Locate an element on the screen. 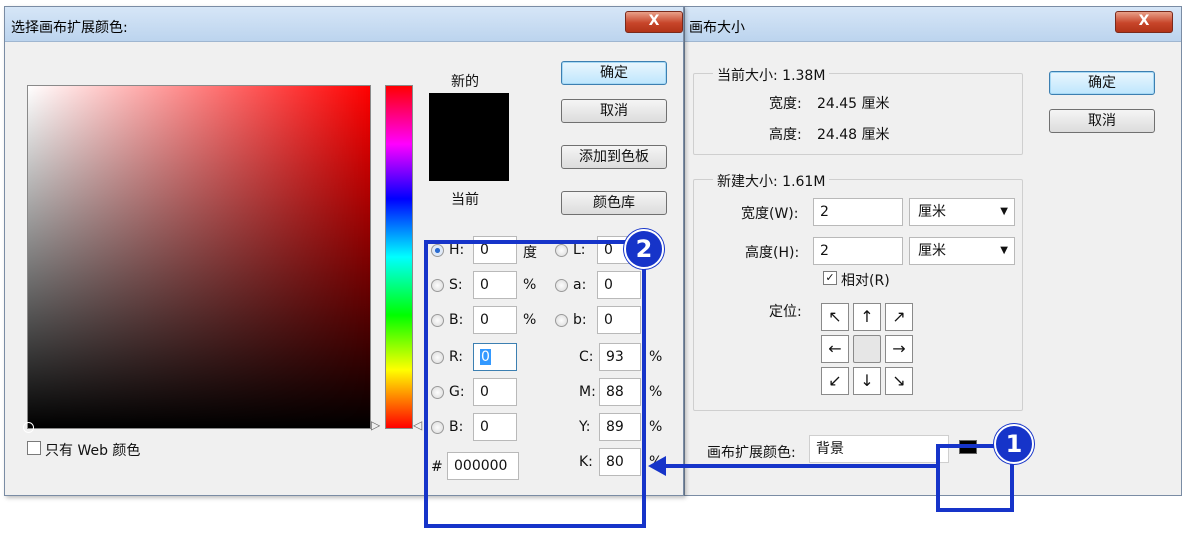  color-picker-titlebar: 选择画布扩展颜色: X is located at coordinates (344, 24).